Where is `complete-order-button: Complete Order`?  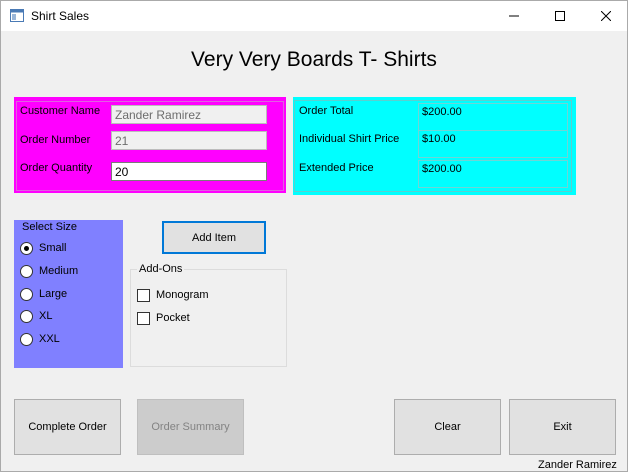 complete-order-button: Complete Order is located at coordinates (67, 427).